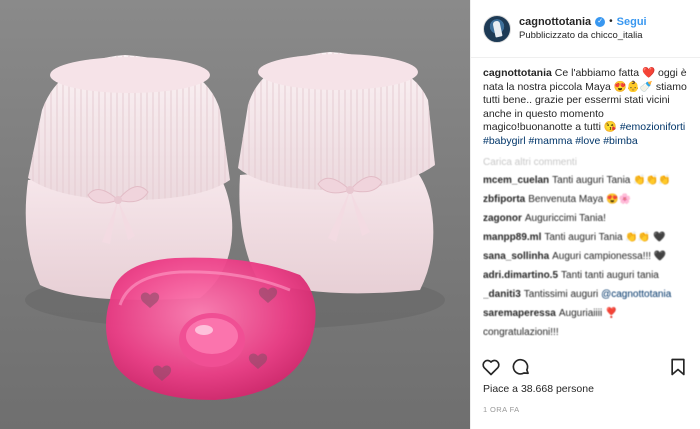 This screenshot has width=700, height=429. I want to click on comment-text: Tantissimi auguri, so click(562, 294).